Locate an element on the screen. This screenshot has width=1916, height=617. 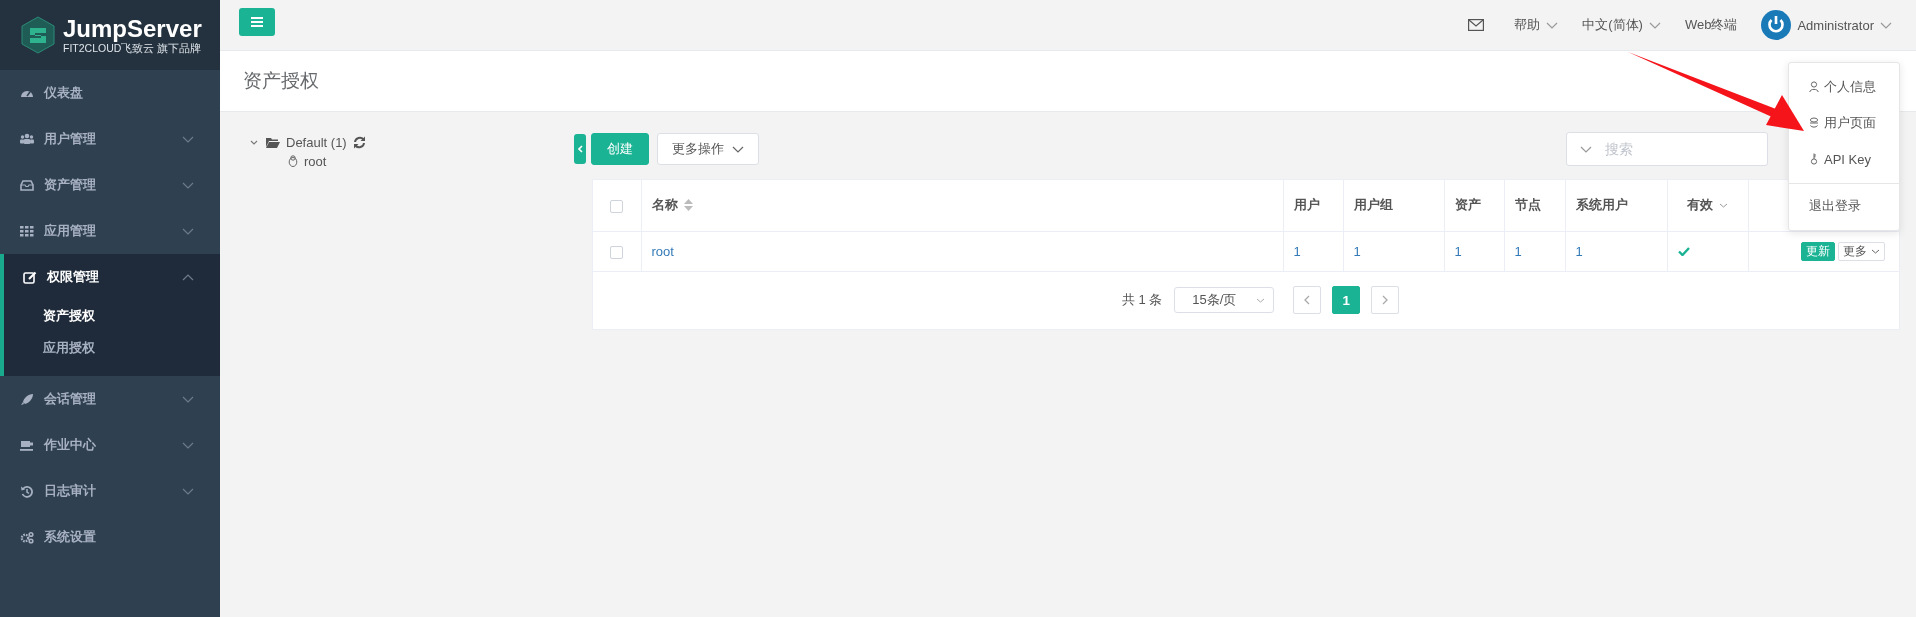
layers-icon is located at coordinates (1814, 123).